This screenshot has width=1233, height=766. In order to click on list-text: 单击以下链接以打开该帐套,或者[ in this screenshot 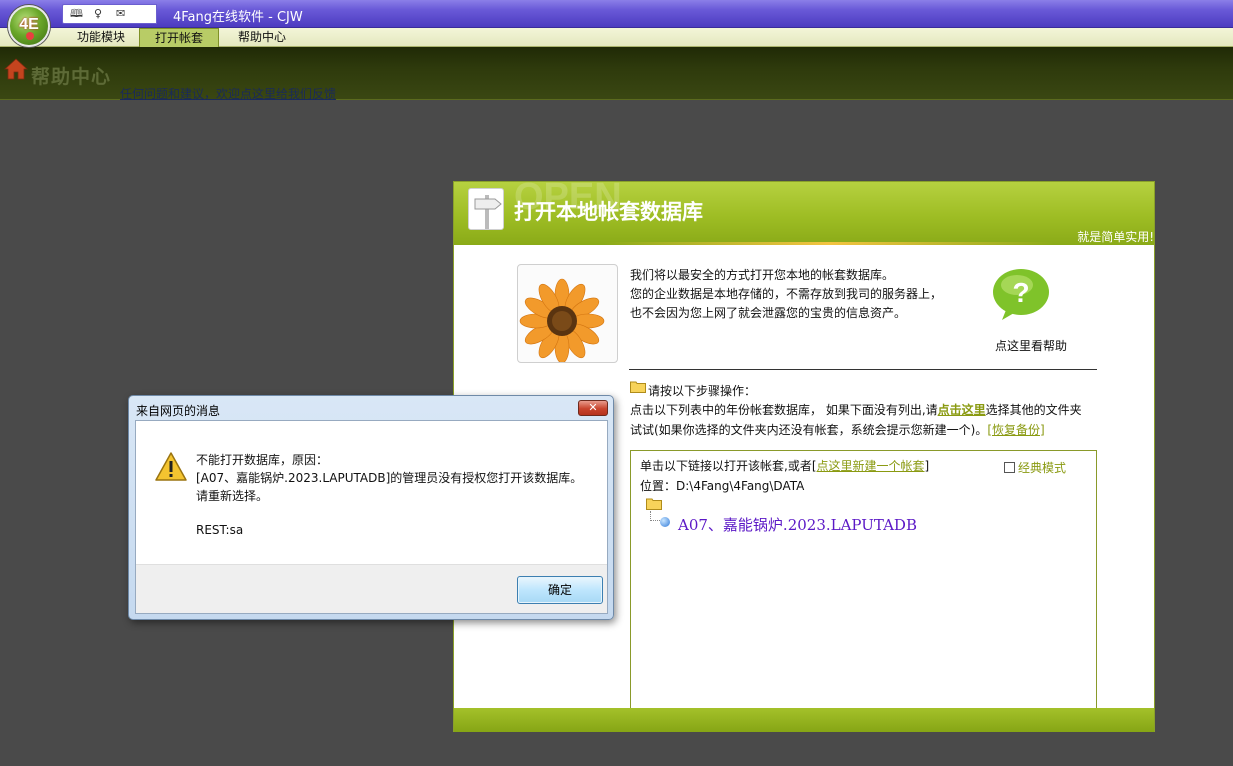, I will do `click(728, 466)`.